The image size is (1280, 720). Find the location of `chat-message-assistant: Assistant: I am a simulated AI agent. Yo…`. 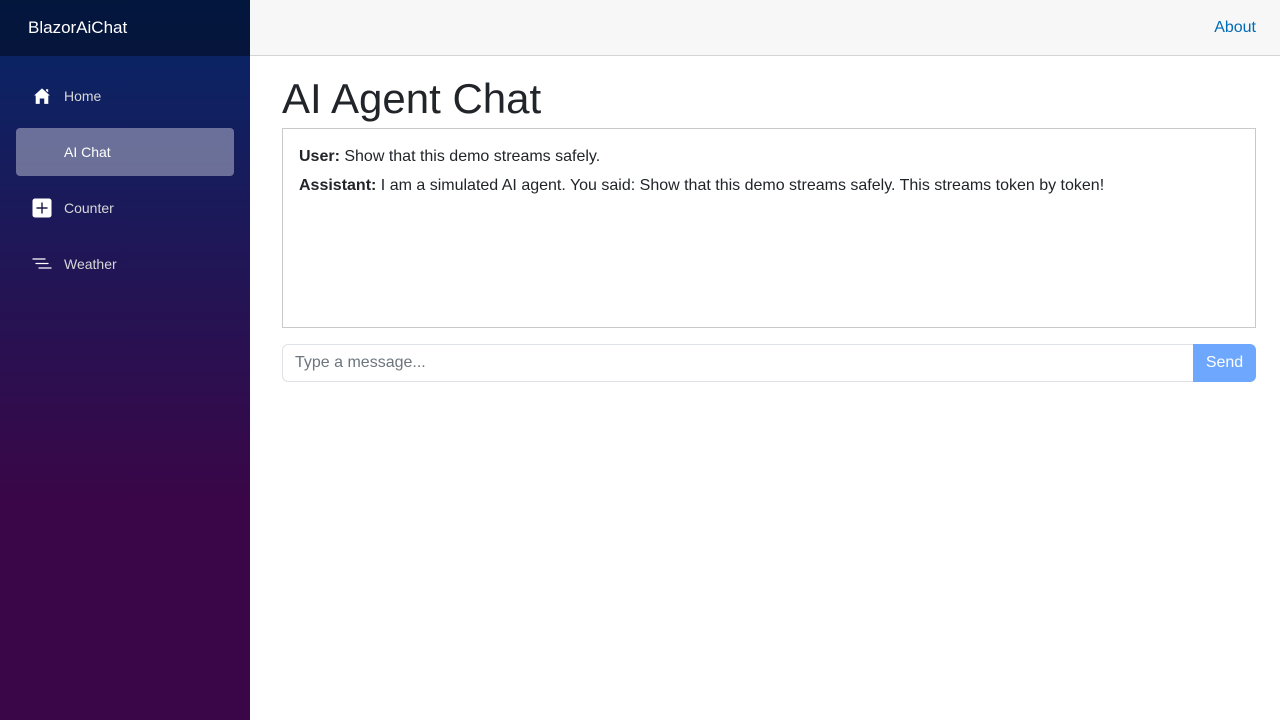

chat-message-assistant: Assistant: I am a simulated AI agent. Yo… is located at coordinates (769, 186).